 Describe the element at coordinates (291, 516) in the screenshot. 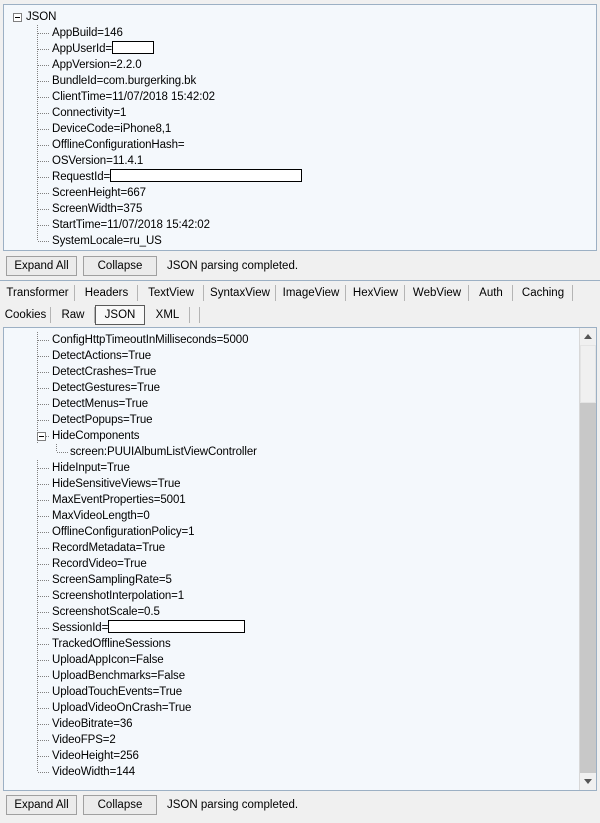

I see `tree-node: MaxVideoLength=0` at that location.